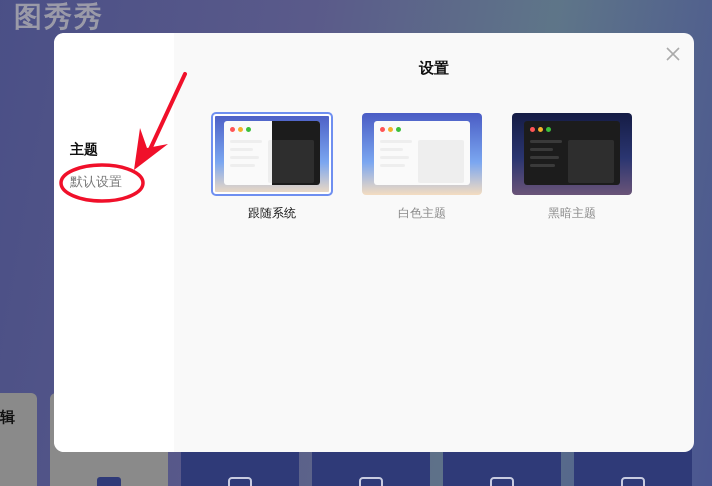 This screenshot has height=486, width=712. I want to click on sidebar-item: 默认设置, so click(122, 182).